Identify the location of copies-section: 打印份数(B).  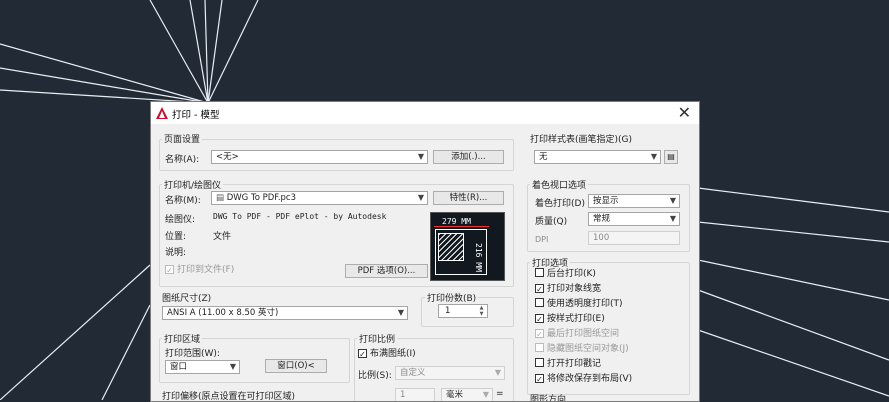
(452, 297).